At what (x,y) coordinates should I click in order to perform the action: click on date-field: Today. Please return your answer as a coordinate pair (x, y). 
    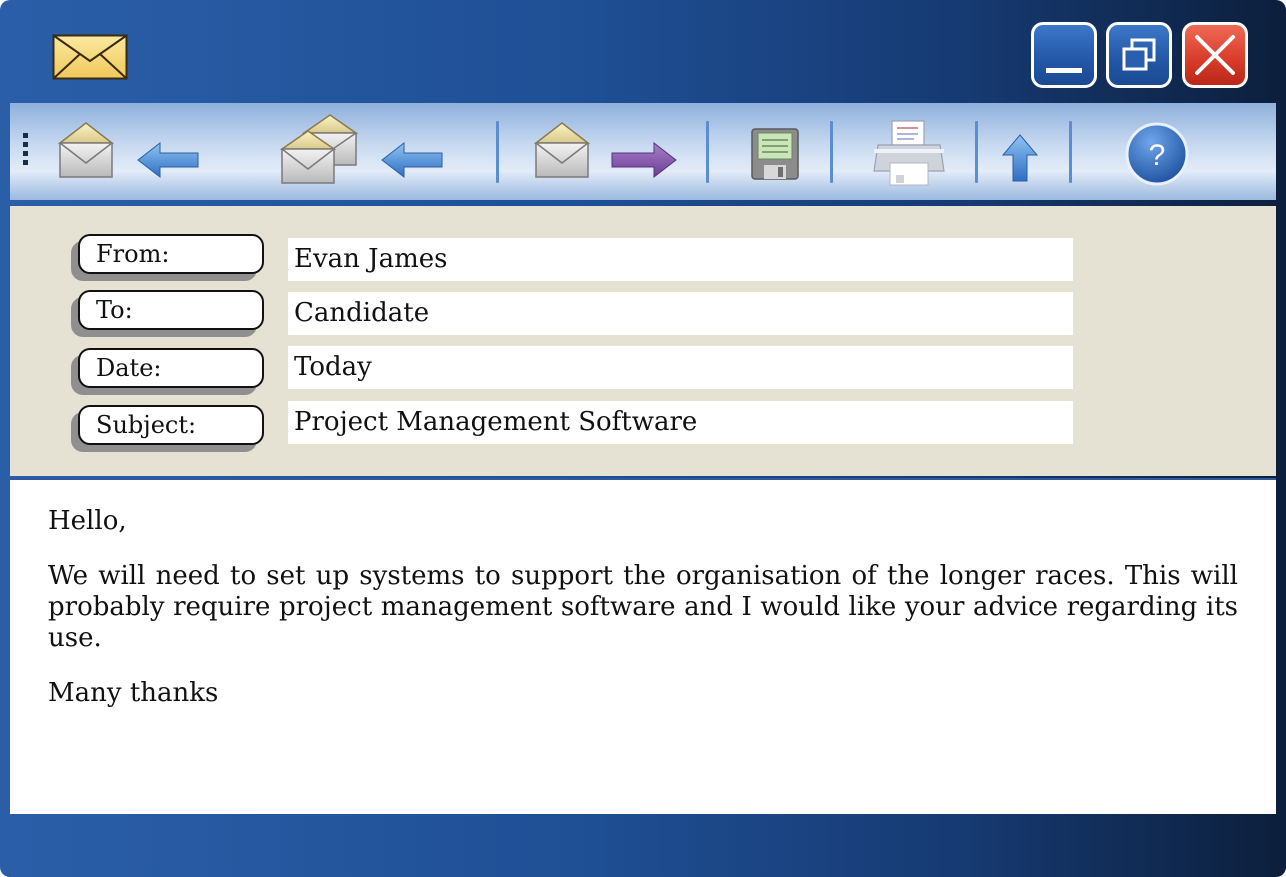
    Looking at the image, I should click on (680, 367).